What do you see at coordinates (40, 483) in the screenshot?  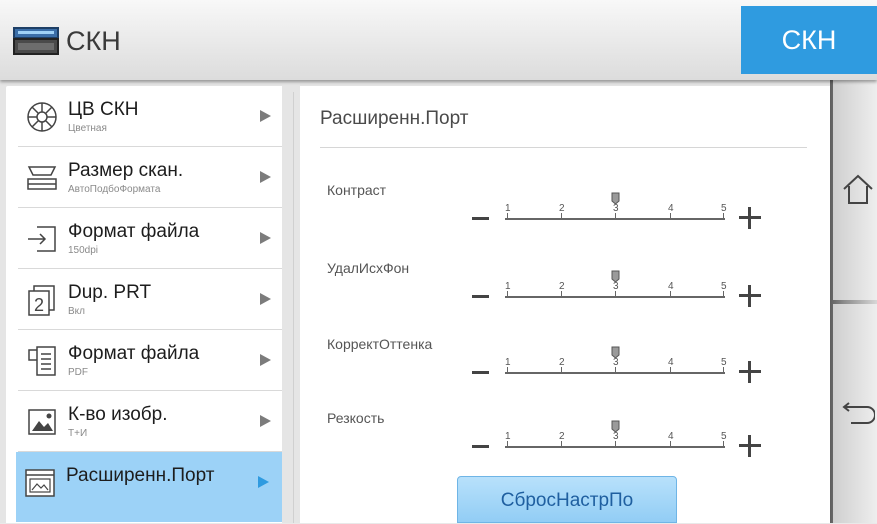 I see `advanced-icon` at bounding box center [40, 483].